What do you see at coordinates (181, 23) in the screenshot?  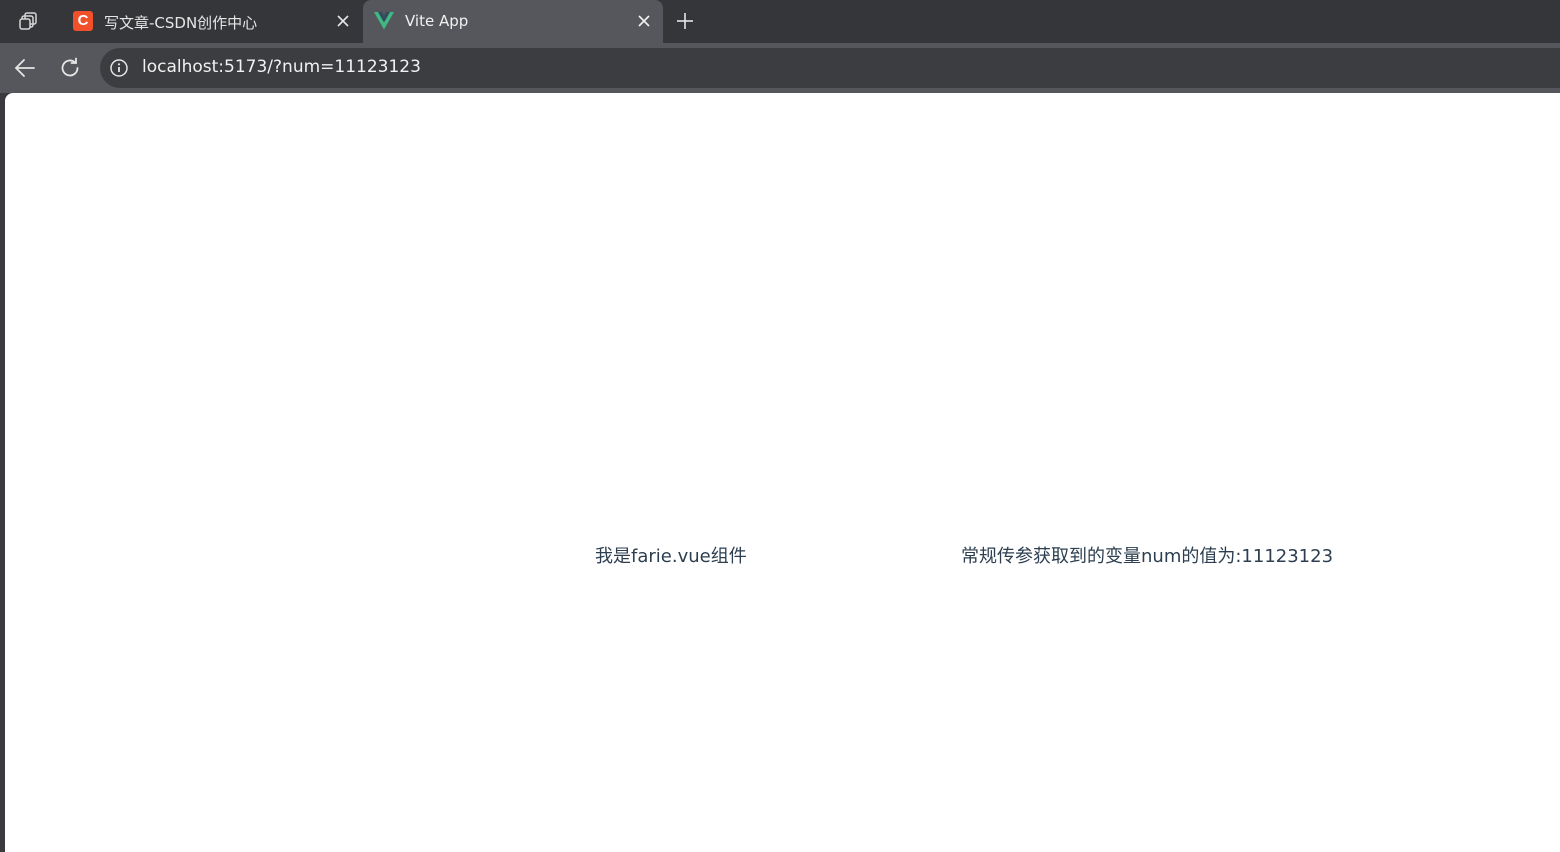 I see `tab-title: 写文章-CSDN创作中心` at bounding box center [181, 23].